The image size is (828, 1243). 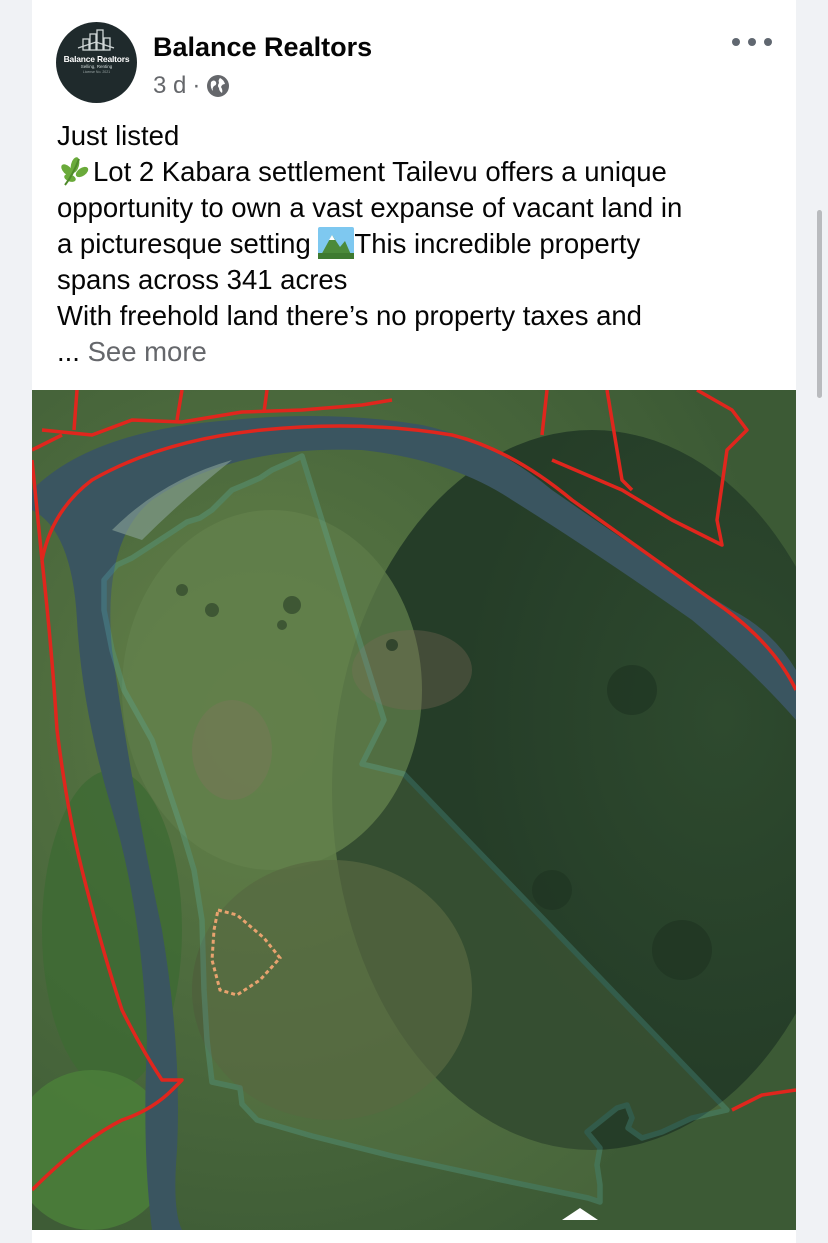 What do you see at coordinates (118, 135) in the screenshot?
I see `post-text-line: Just listed` at bounding box center [118, 135].